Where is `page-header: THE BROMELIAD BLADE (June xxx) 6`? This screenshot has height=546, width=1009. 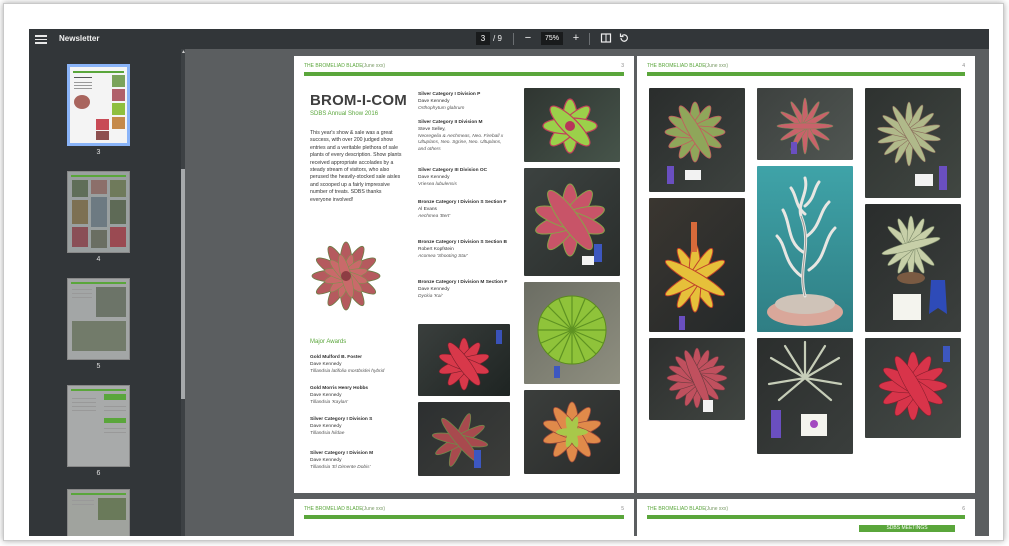
page-header: THE BROMELIAD BLADE (June xxx) 6 is located at coordinates (806, 510).